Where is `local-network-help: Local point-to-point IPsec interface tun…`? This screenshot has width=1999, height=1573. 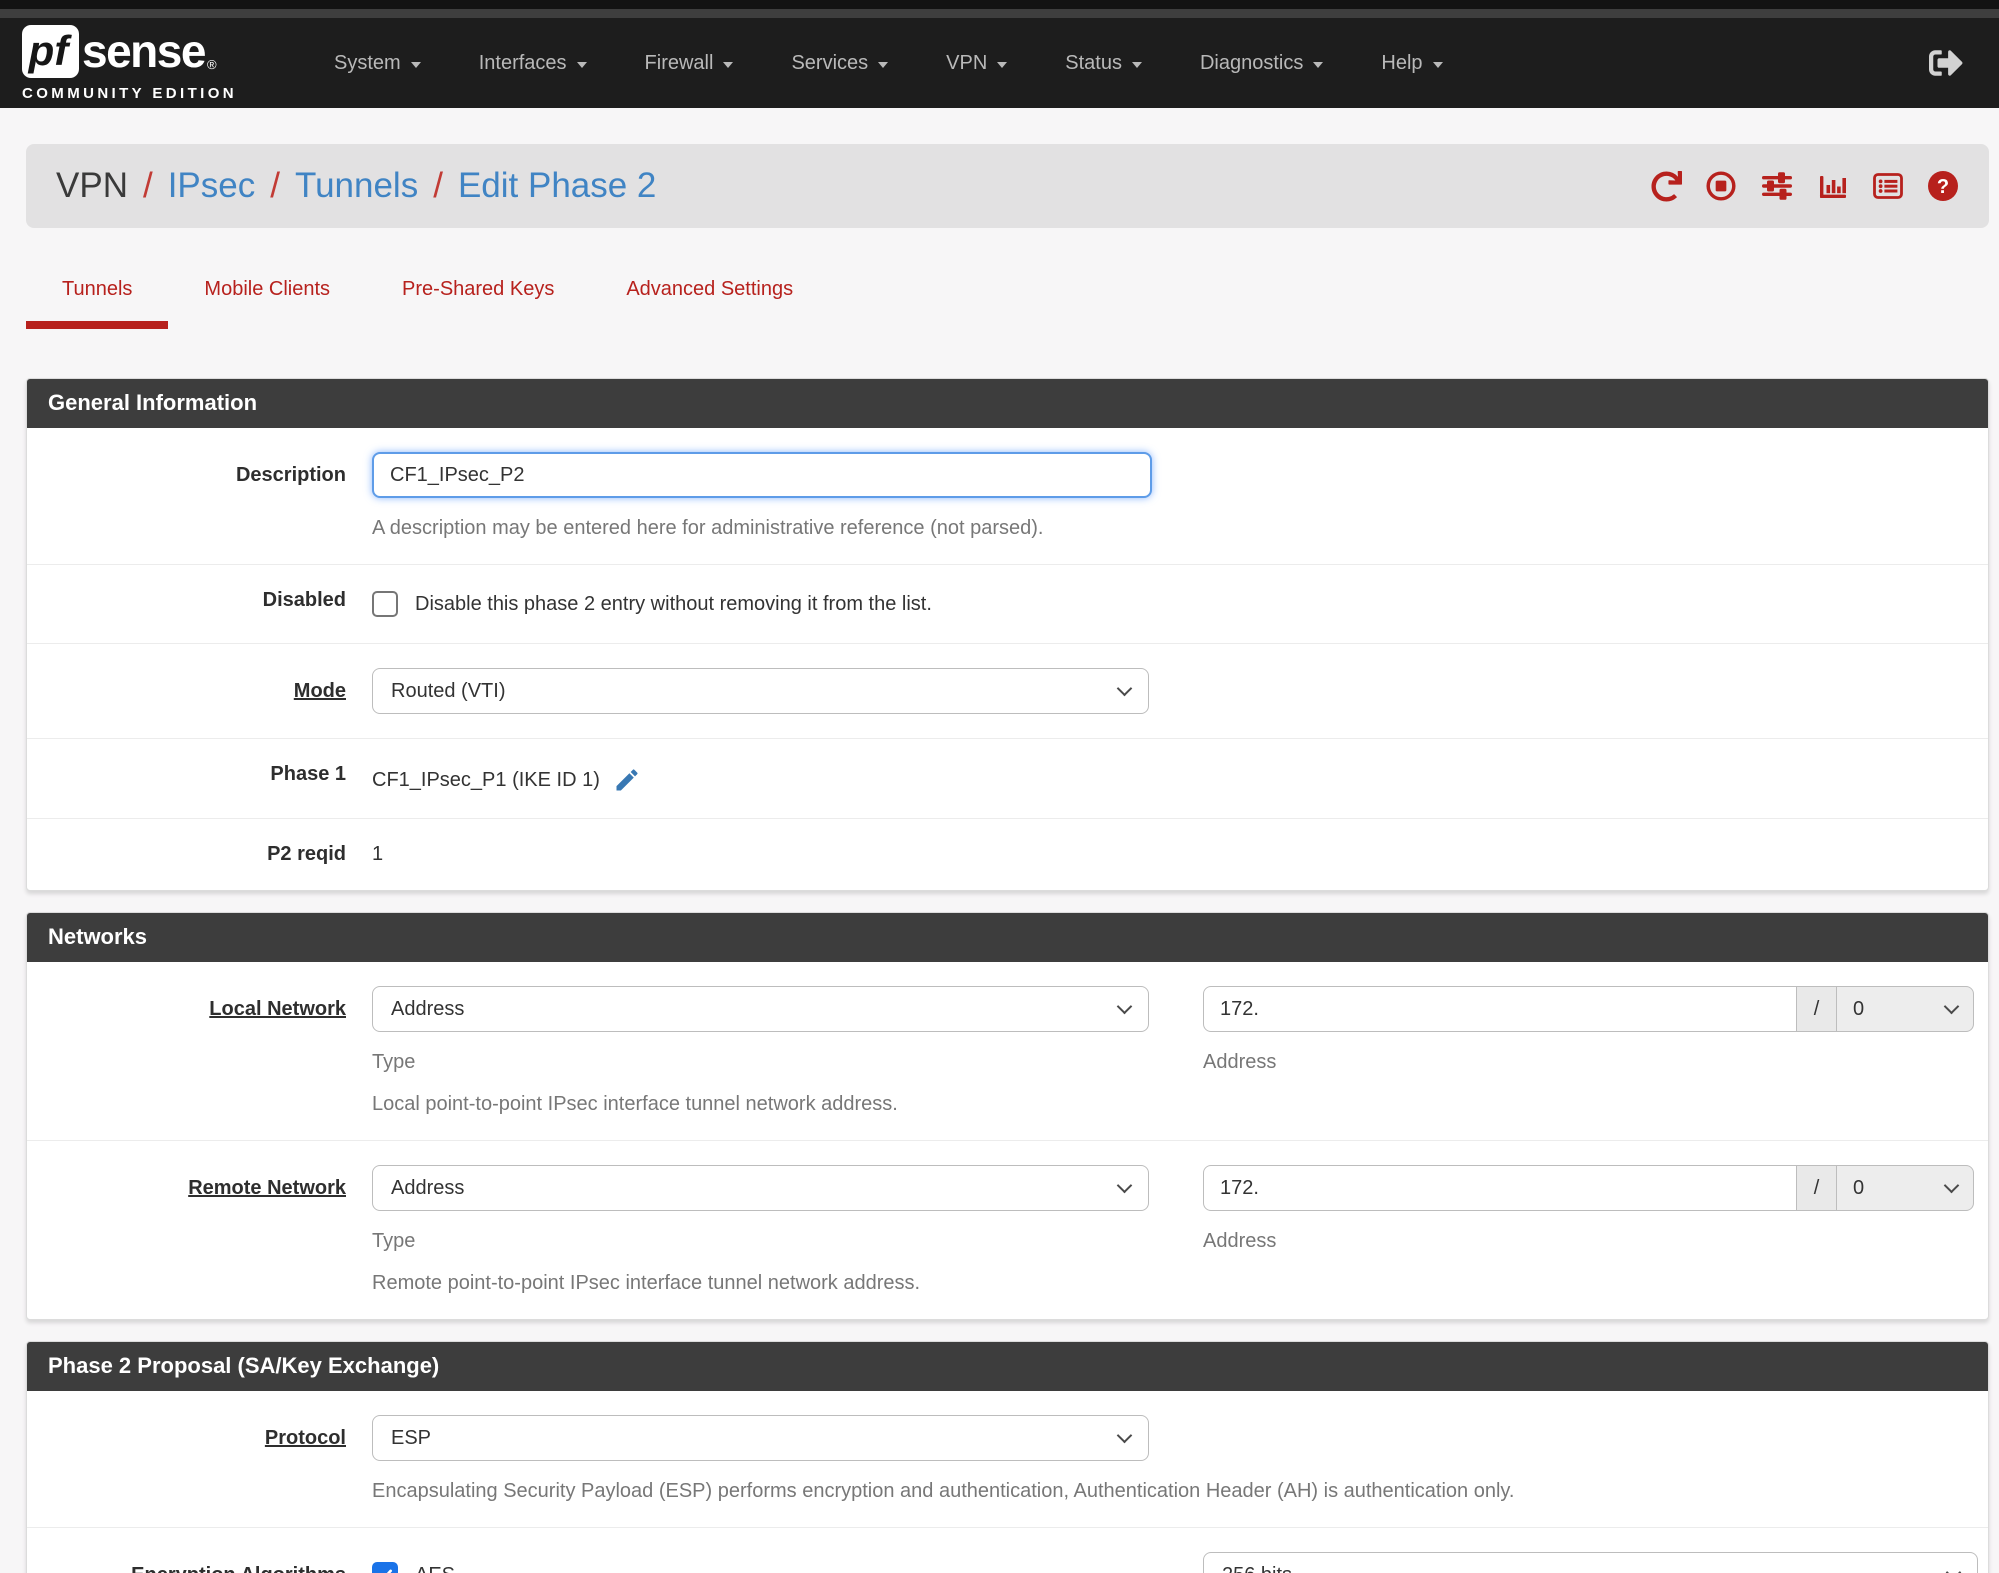 local-network-help: Local point-to-point IPsec interface tun… is located at coordinates (635, 1104).